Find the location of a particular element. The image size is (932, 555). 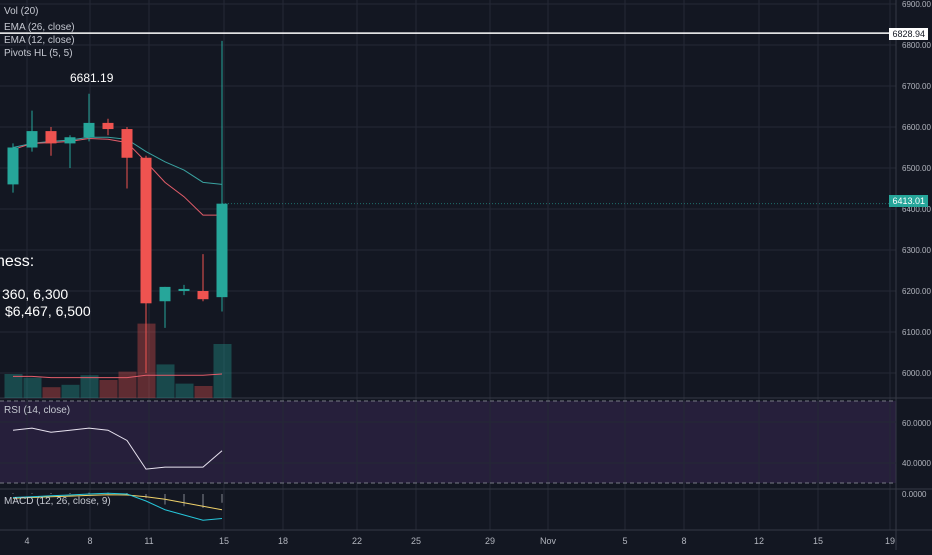

legend-pivots: Pivots HL (5, 5) is located at coordinates (38, 53).